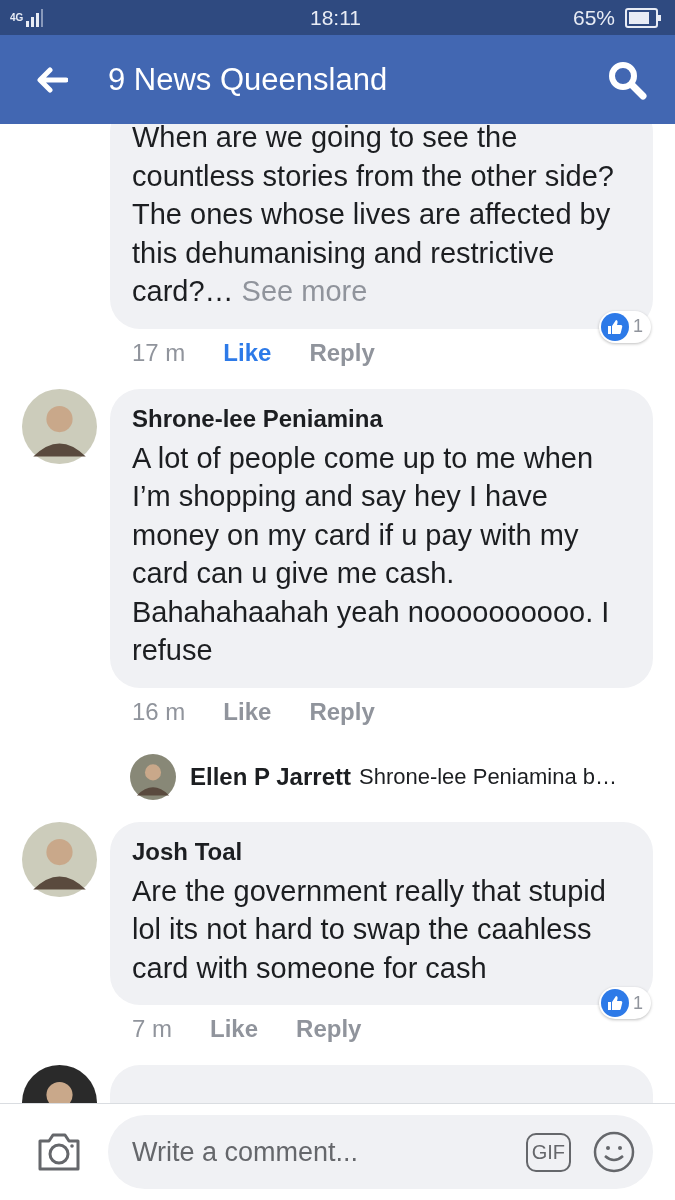 This screenshot has width=675, height=1200. What do you see at coordinates (380, 1152) in the screenshot?
I see `comment-field: Write a comment... GIF` at bounding box center [380, 1152].